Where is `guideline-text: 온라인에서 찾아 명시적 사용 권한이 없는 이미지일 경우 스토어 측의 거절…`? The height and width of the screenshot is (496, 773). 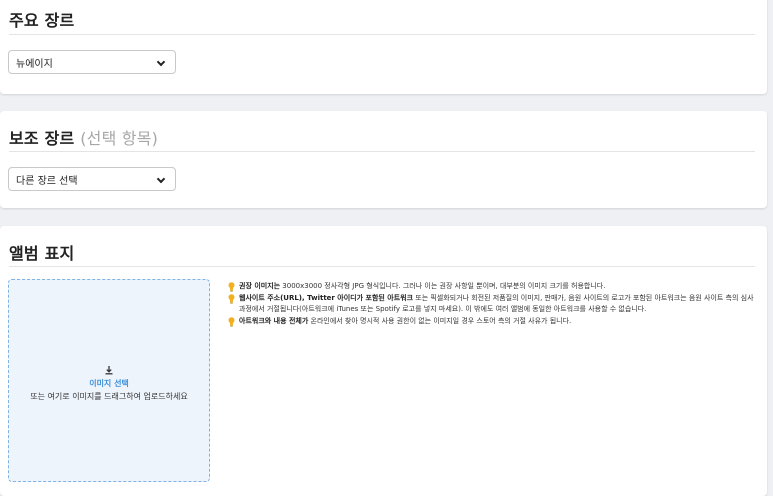 guideline-text: 온라인에서 찾아 명시적 사용 권한이 없는 이미지일 경우 스토어 측의 거절… is located at coordinates (440, 320).